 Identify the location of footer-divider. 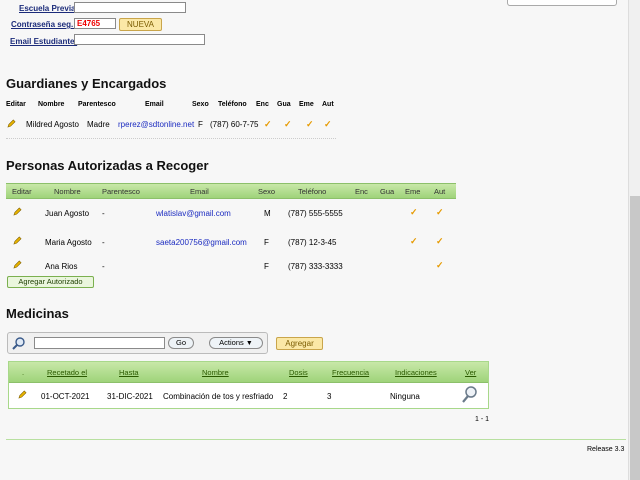
(316, 439).